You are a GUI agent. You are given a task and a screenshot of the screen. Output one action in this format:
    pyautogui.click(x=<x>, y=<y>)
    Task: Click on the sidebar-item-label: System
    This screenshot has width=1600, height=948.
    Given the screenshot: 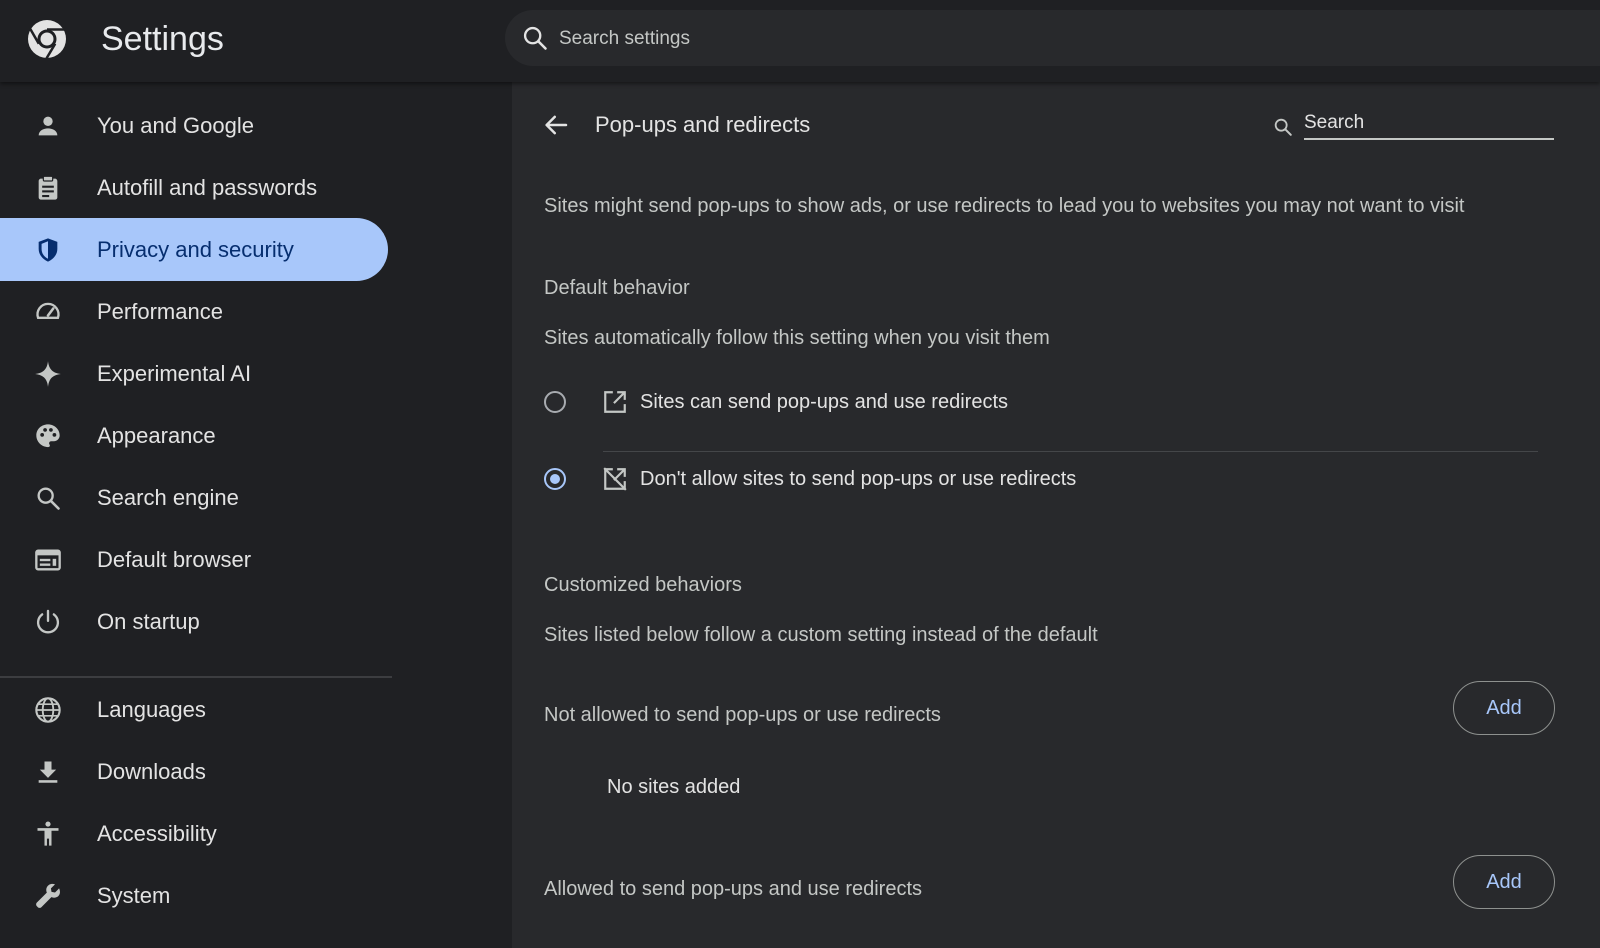 What is the action you would take?
    pyautogui.click(x=134, y=895)
    